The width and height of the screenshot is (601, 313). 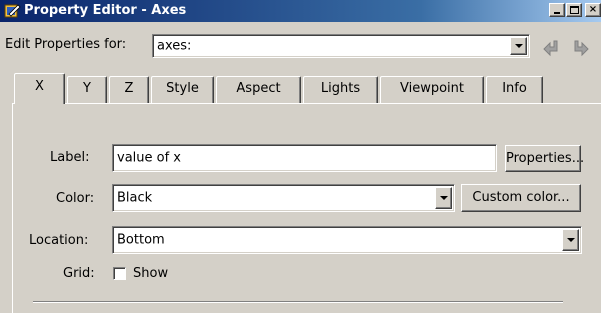 I want to click on tab-aspect-label: Aspect, so click(x=258, y=88).